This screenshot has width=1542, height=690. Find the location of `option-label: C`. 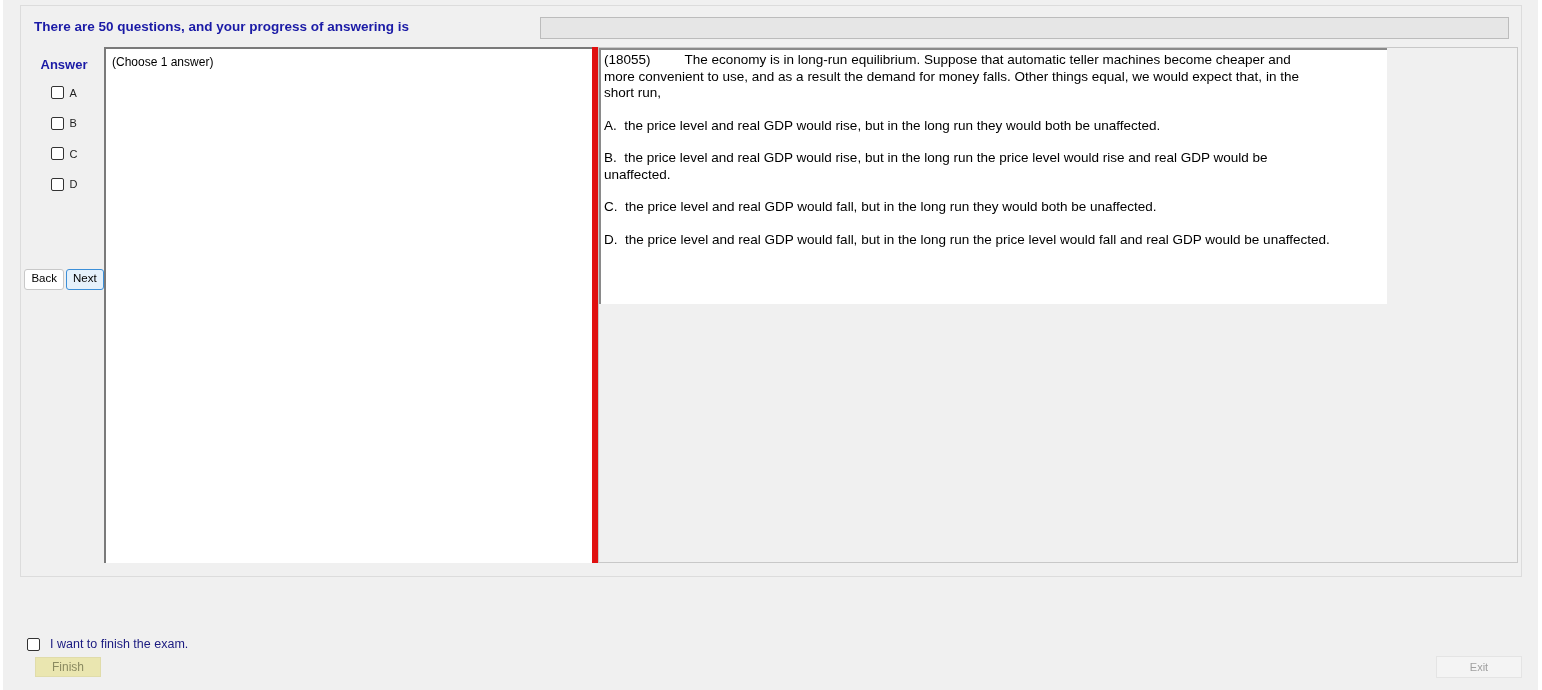

option-label: C is located at coordinates (73, 154).